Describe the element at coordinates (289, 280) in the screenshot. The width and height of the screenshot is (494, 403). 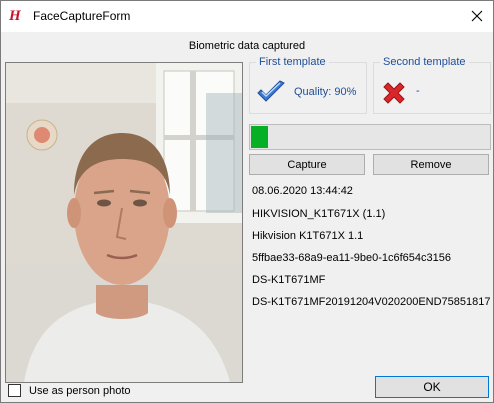
I see `device-type: DS-K1T671MF` at that location.